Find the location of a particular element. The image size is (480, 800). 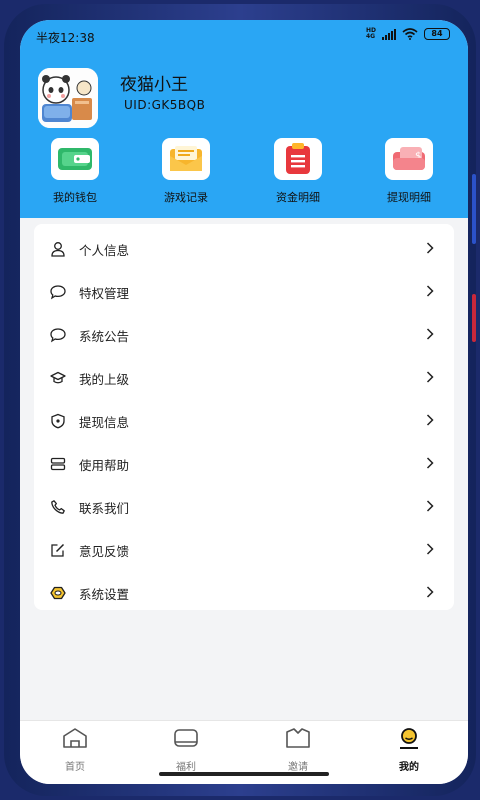

tab-mine: 我的 is located at coordinates (409, 750).